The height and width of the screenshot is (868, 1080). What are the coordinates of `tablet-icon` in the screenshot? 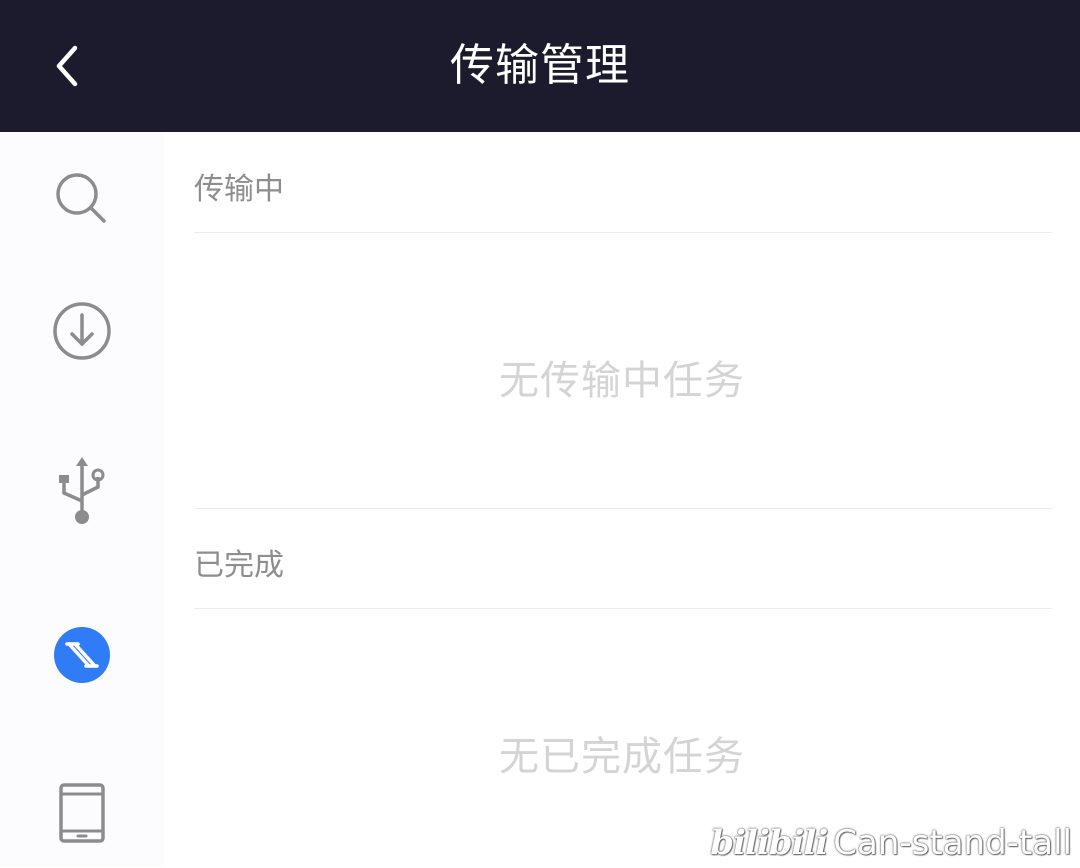 It's located at (82, 813).